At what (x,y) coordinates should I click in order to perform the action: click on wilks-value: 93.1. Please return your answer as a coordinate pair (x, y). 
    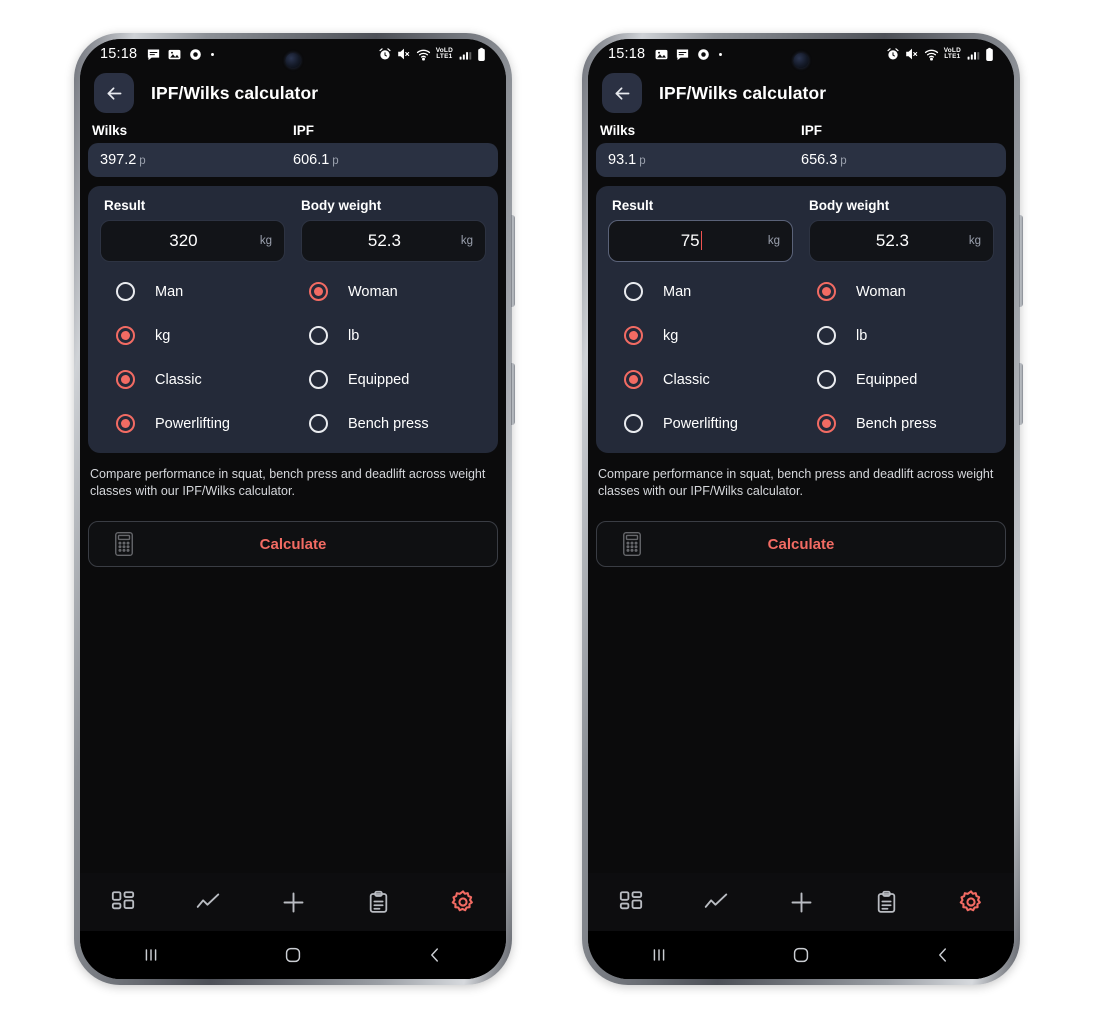
    Looking at the image, I should click on (622, 160).